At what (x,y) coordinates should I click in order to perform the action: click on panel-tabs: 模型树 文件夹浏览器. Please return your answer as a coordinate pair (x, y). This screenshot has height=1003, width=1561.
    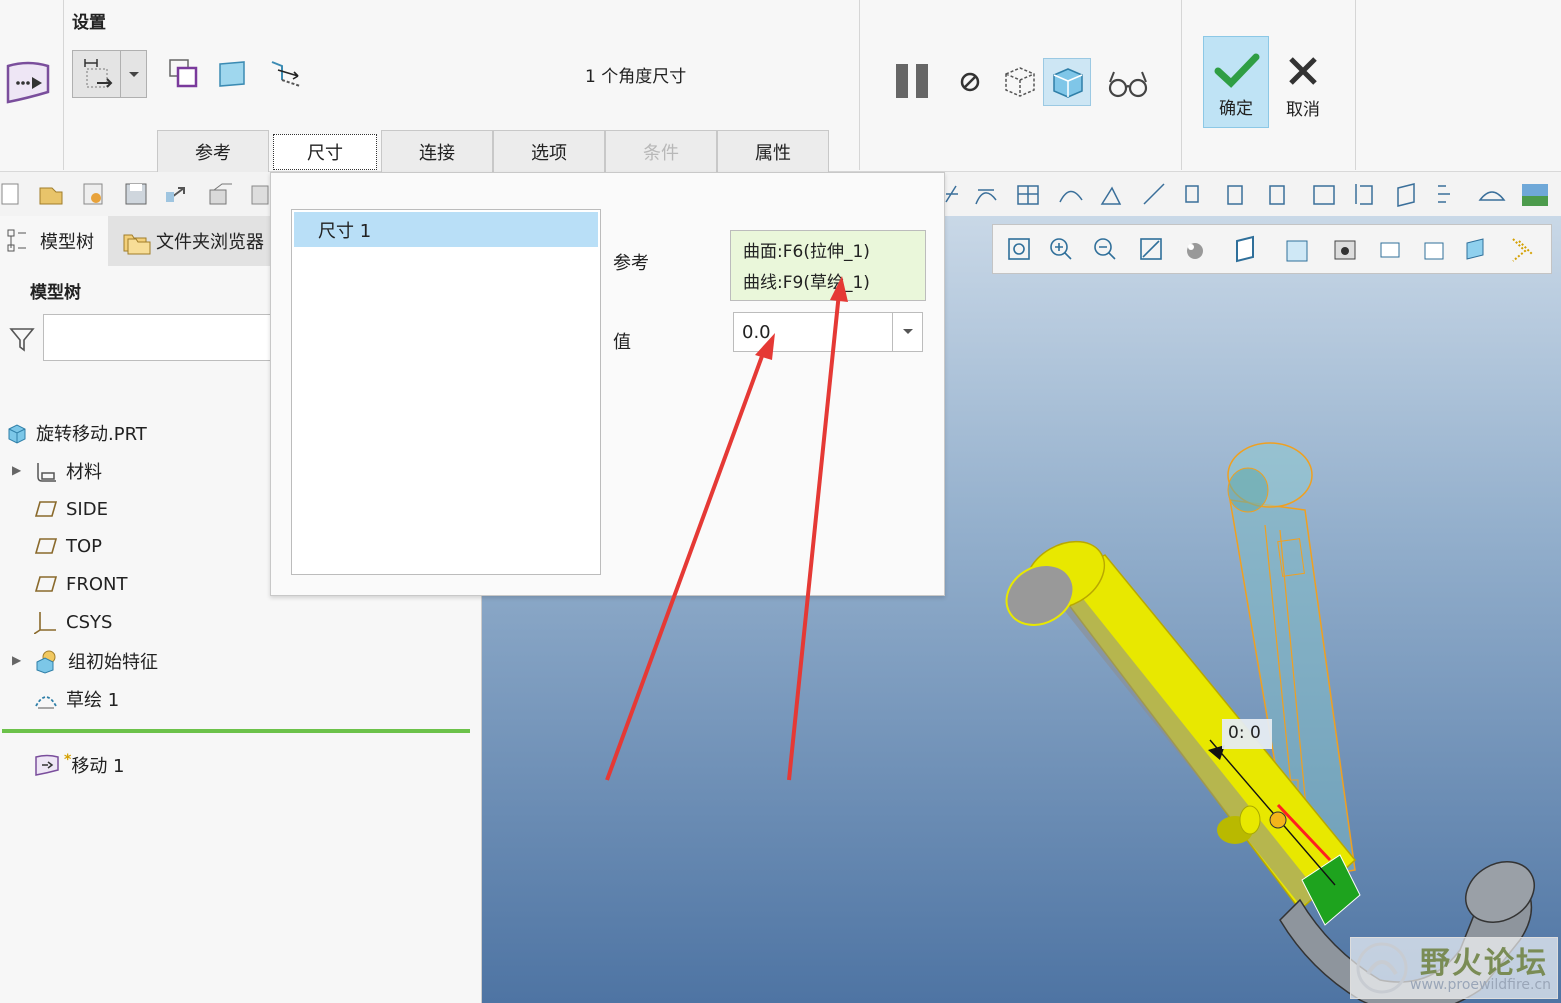
    Looking at the image, I should click on (135, 241).